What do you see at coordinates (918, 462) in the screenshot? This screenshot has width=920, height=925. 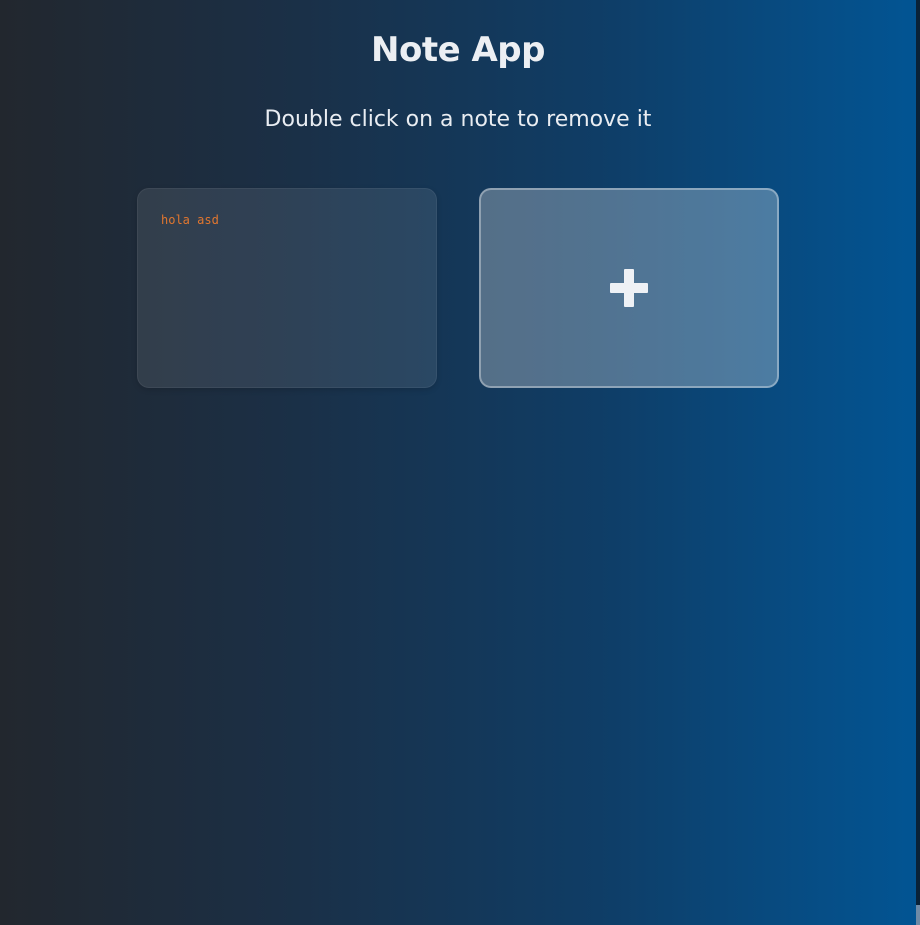 I see `scrollbar` at bounding box center [918, 462].